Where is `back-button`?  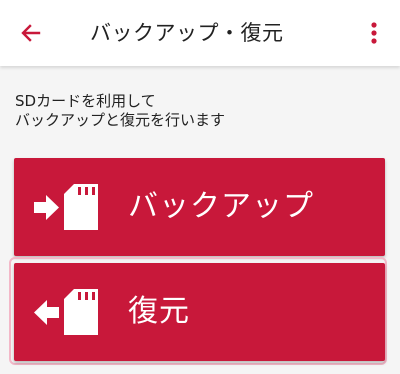
back-button is located at coordinates (31, 33).